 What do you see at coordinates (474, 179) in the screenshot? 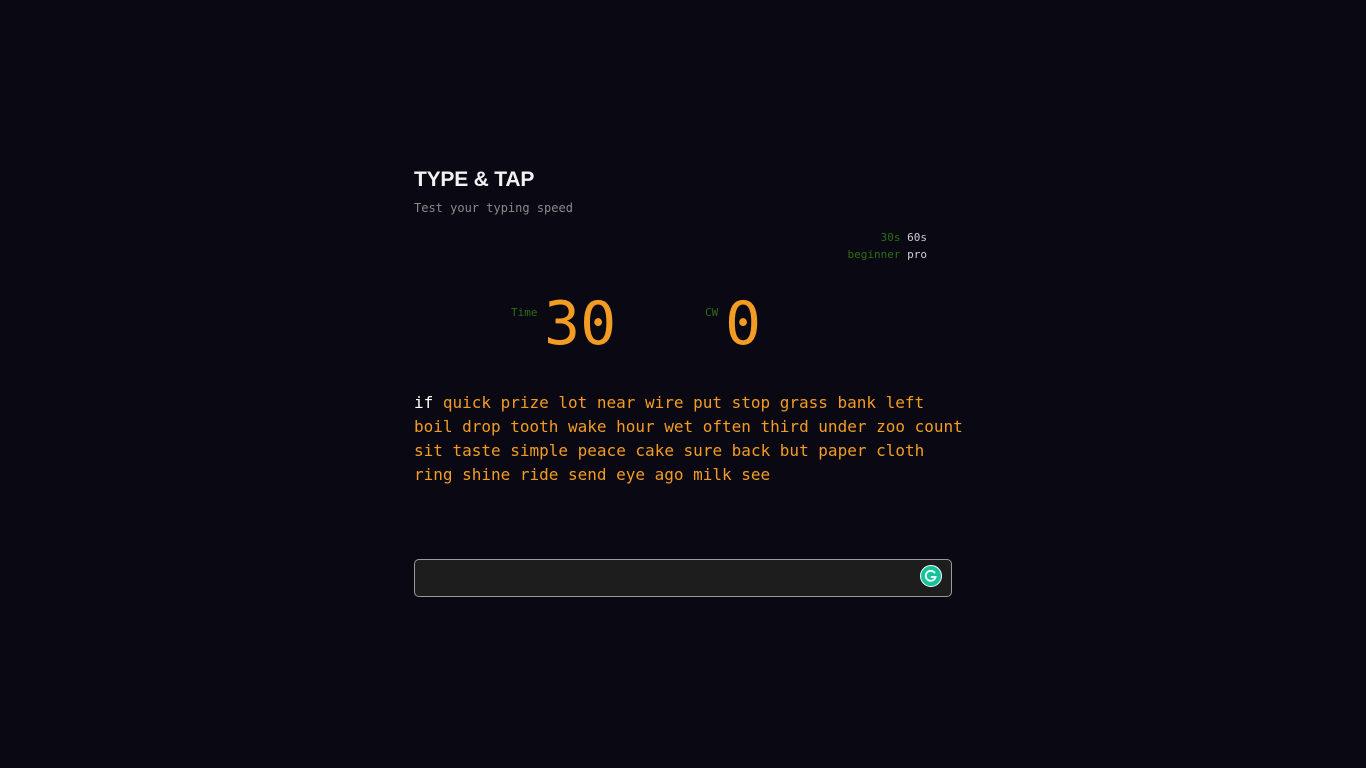
I see `page-title: TYPE & TAP` at bounding box center [474, 179].